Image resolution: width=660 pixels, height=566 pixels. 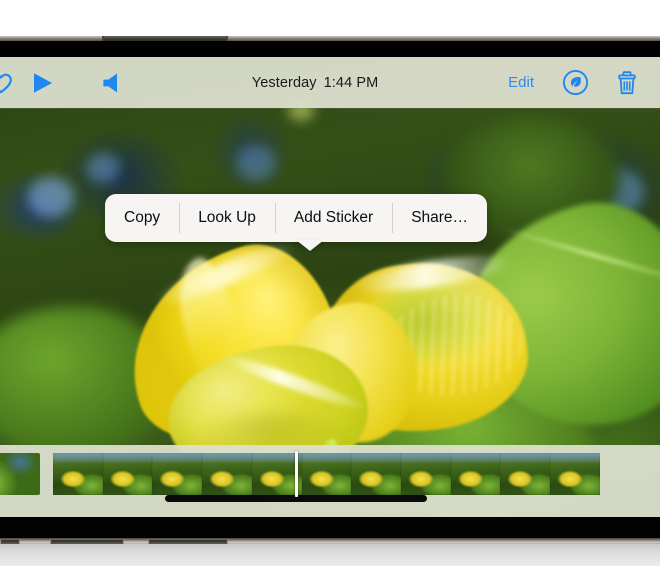 I want to click on filmstrip-playhead, so click(x=296, y=474).